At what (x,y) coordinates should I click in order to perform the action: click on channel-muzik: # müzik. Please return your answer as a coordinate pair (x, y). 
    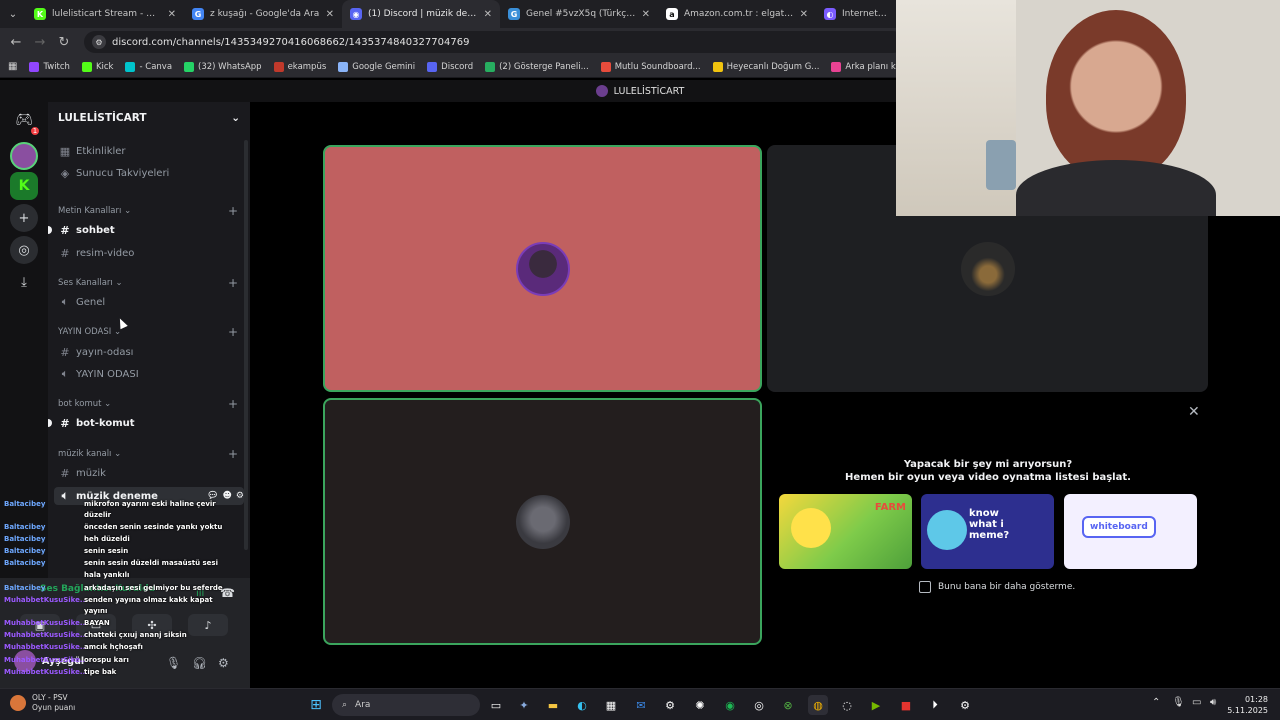
    Looking at the image, I should click on (148, 473).